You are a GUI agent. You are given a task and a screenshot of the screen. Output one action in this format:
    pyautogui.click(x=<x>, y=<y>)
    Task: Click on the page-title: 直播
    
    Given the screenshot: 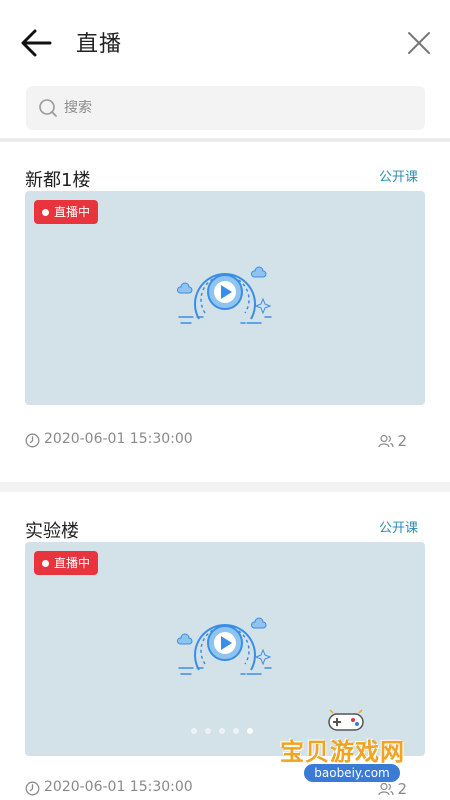 What is the action you would take?
    pyautogui.click(x=99, y=44)
    